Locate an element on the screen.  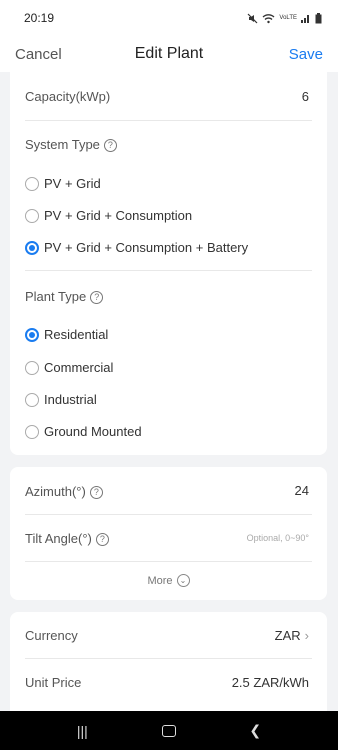
header: Cancel Edit Plant Save is located at coordinates (169, 54).